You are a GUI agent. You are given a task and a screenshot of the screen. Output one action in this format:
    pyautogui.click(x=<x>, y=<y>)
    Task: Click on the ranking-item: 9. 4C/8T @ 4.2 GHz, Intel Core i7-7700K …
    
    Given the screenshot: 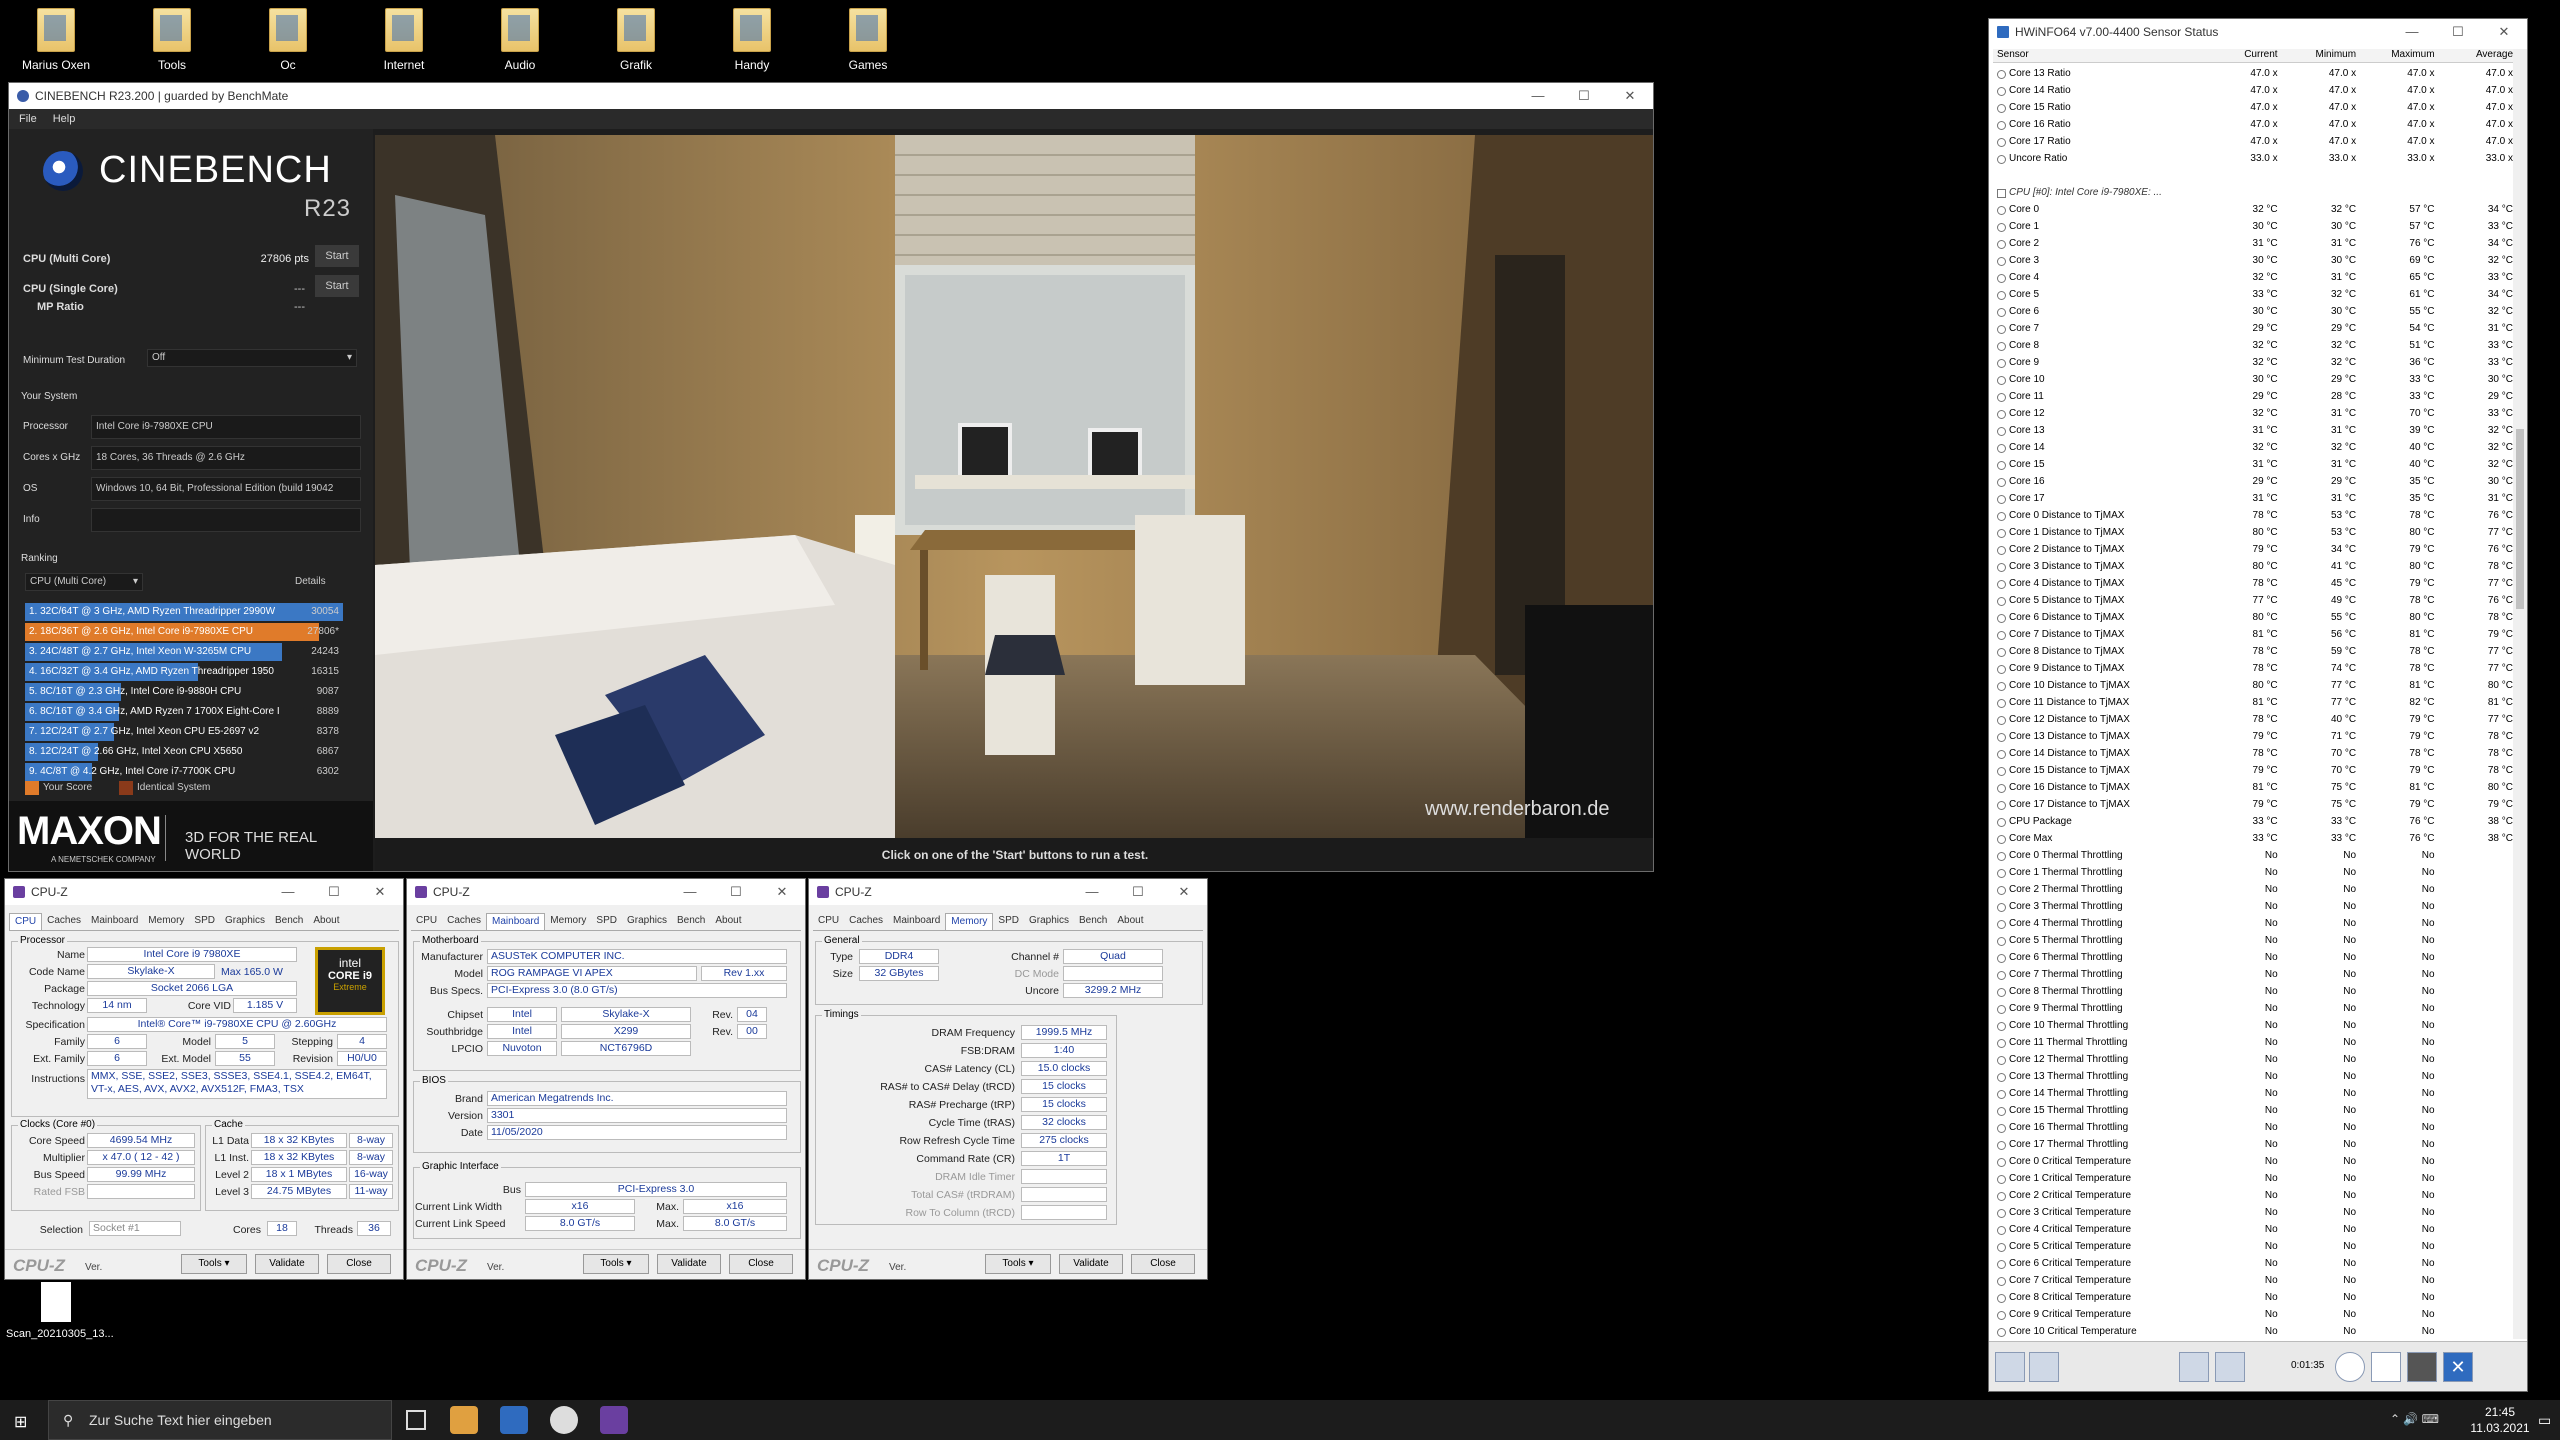 What is the action you would take?
    pyautogui.click(x=184, y=772)
    